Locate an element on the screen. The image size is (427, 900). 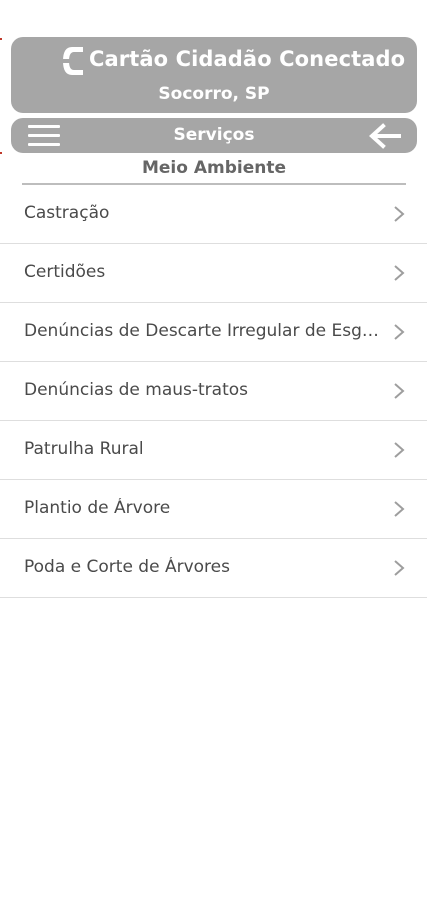
nav-bar: Serviços is located at coordinates (214, 135).